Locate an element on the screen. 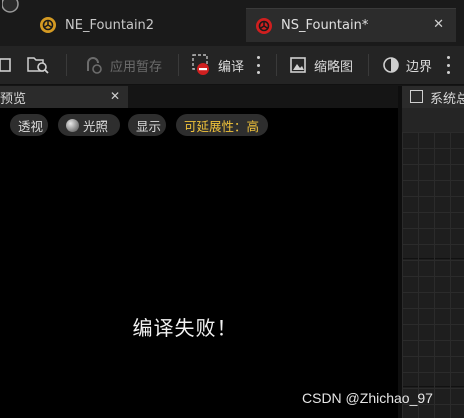 This screenshot has width=464, height=418. graph-grid is located at coordinates (433, 275).